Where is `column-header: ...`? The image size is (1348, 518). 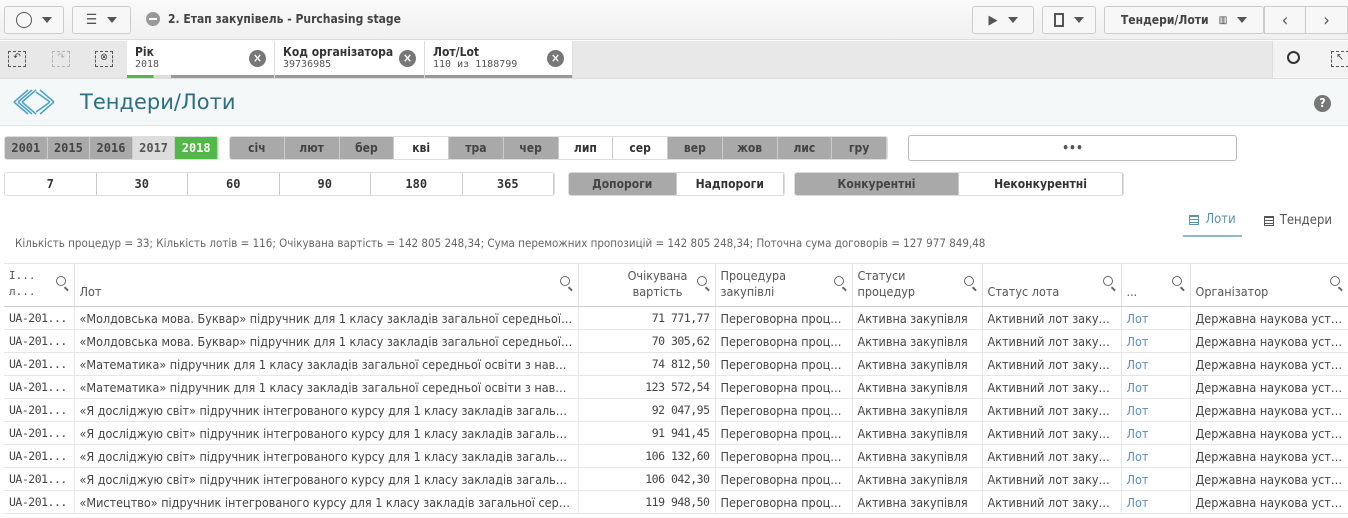
column-header: ... is located at coordinates (1156, 285).